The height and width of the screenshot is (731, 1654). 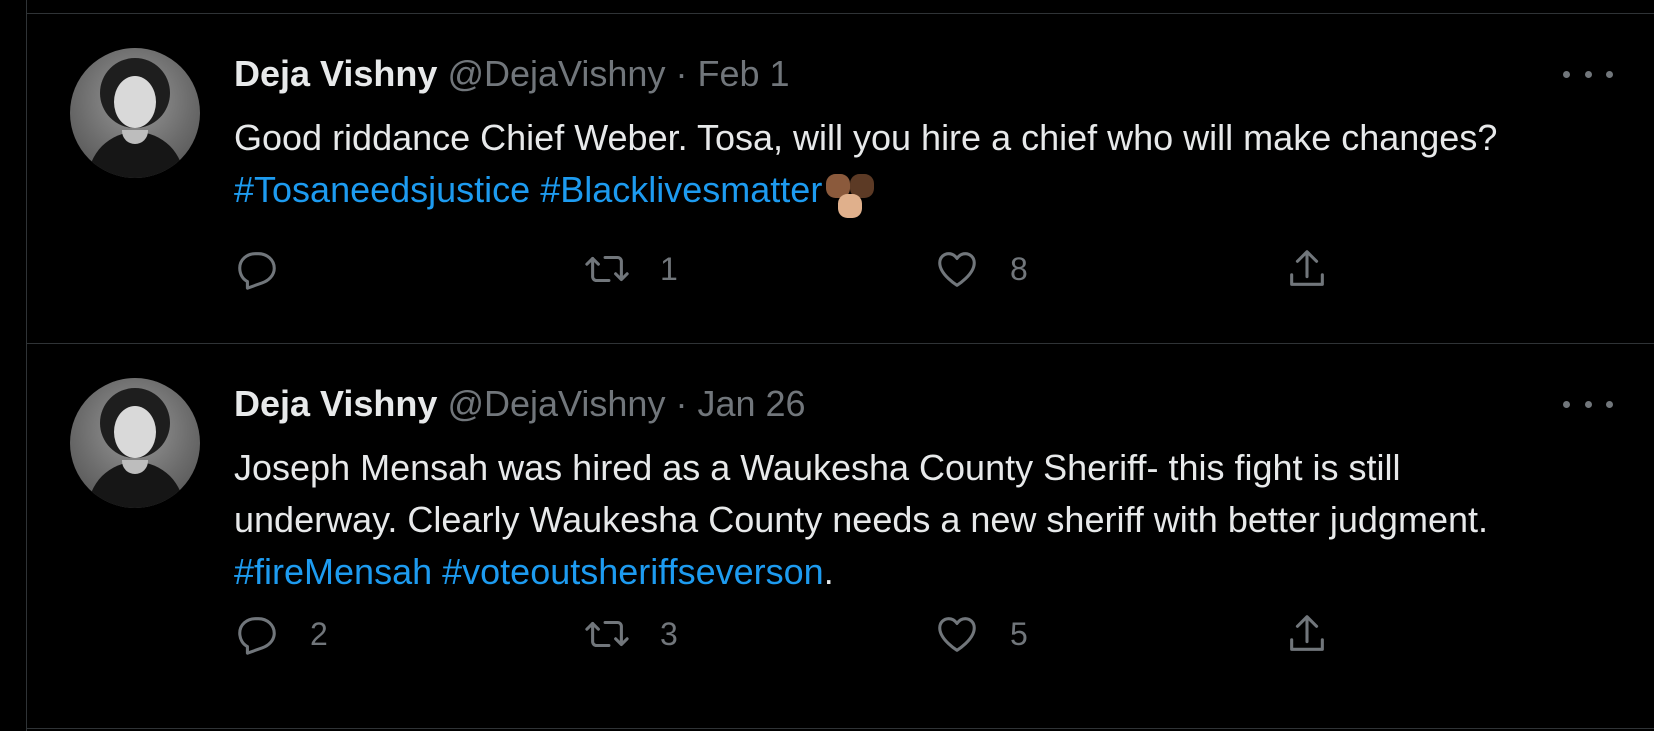 I want to click on retweet-button: 3, so click(x=631, y=634).